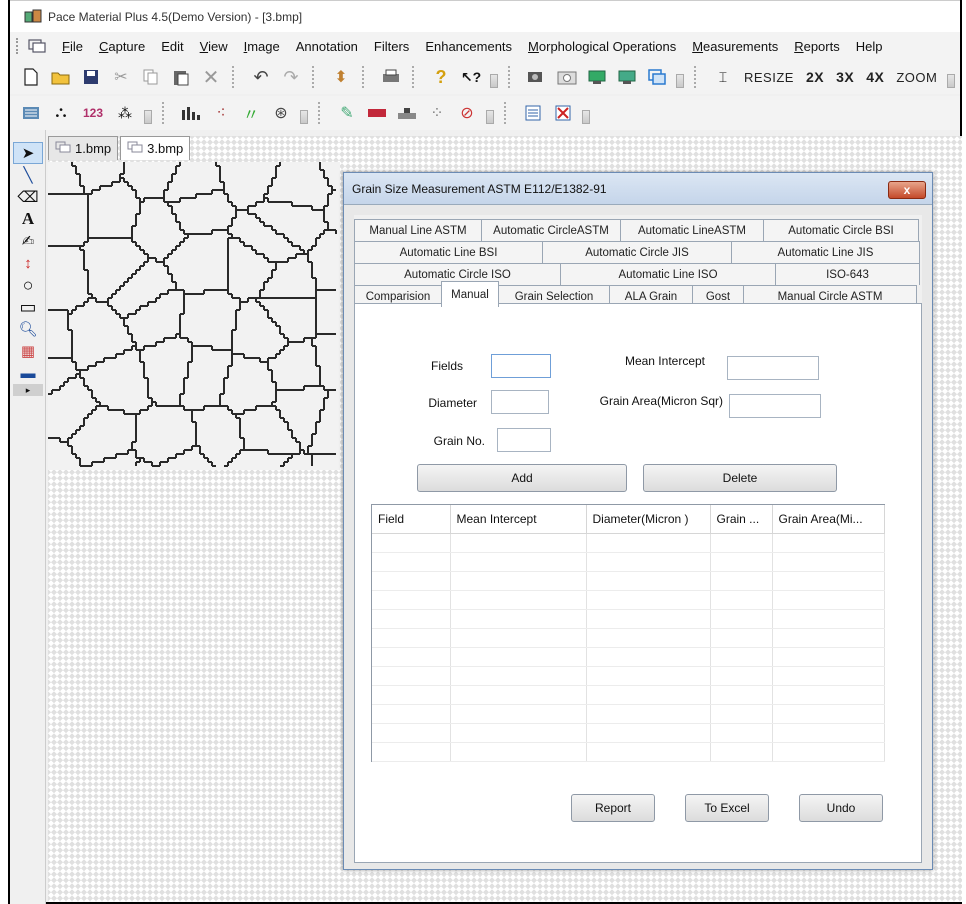 This screenshot has height=904, width=966. Describe the element at coordinates (841, 808) in the screenshot. I see `undo-button: Undo` at that location.